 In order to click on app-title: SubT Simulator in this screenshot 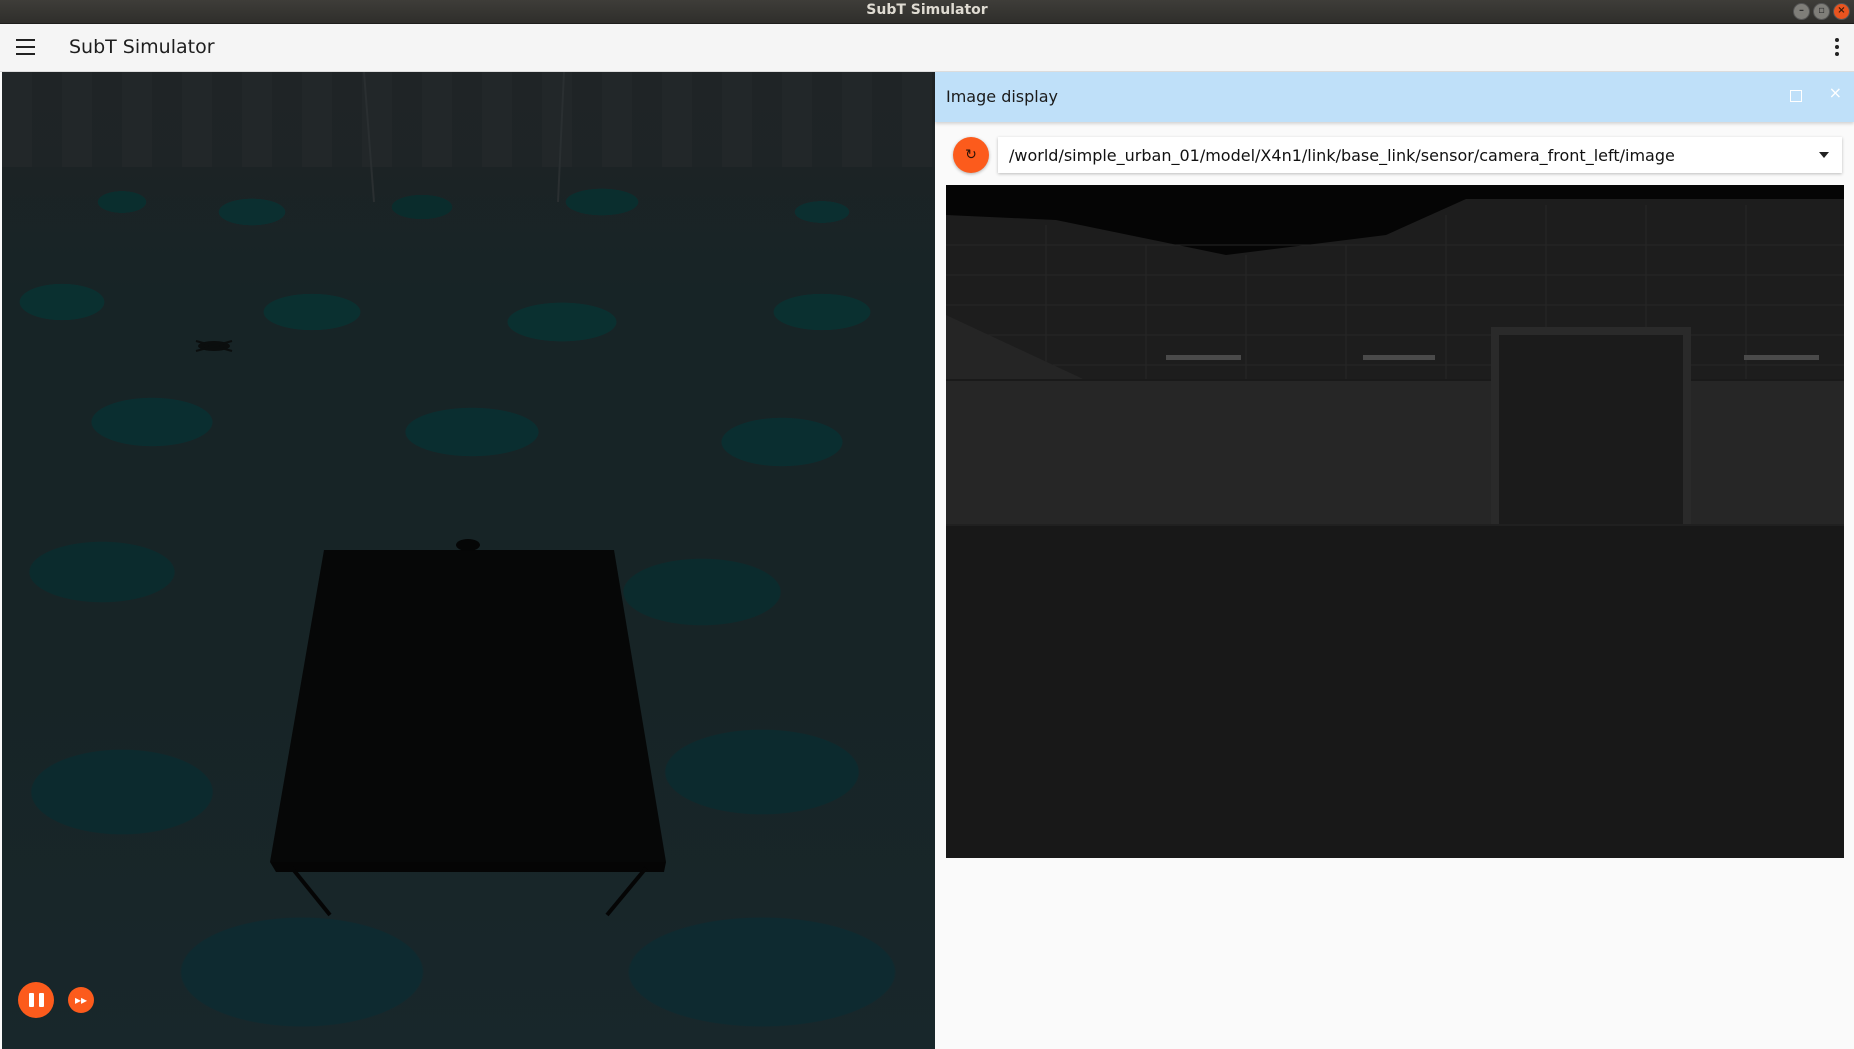, I will do `click(142, 47)`.